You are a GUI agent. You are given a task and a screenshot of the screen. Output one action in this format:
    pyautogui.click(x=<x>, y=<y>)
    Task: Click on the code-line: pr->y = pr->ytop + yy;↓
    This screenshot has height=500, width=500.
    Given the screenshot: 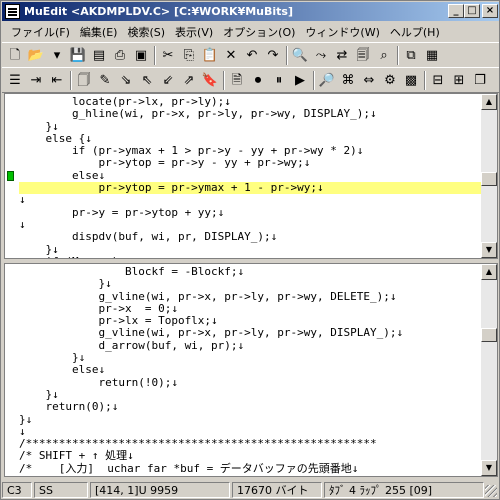 What is the action you would take?
    pyautogui.click(x=250, y=212)
    